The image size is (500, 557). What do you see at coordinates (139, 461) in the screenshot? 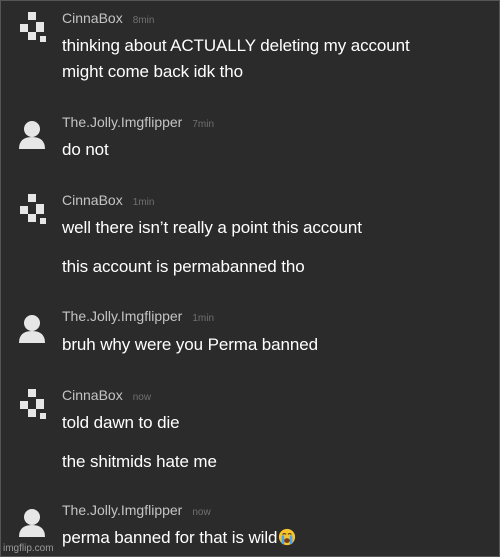
I see `message-text: the shitmids hate me` at bounding box center [139, 461].